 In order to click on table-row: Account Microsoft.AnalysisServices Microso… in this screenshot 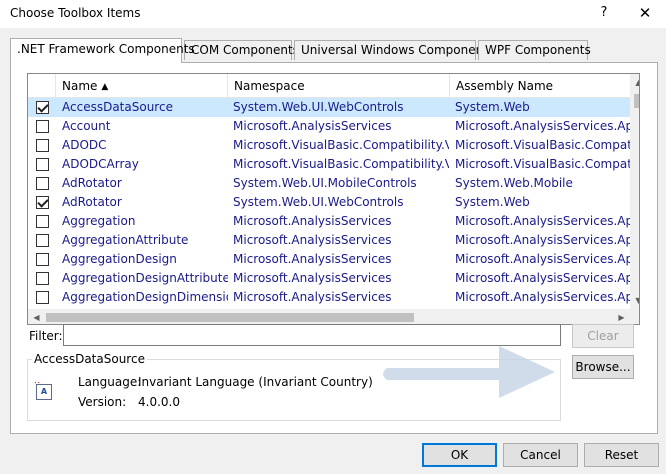, I will do `click(329, 126)`.